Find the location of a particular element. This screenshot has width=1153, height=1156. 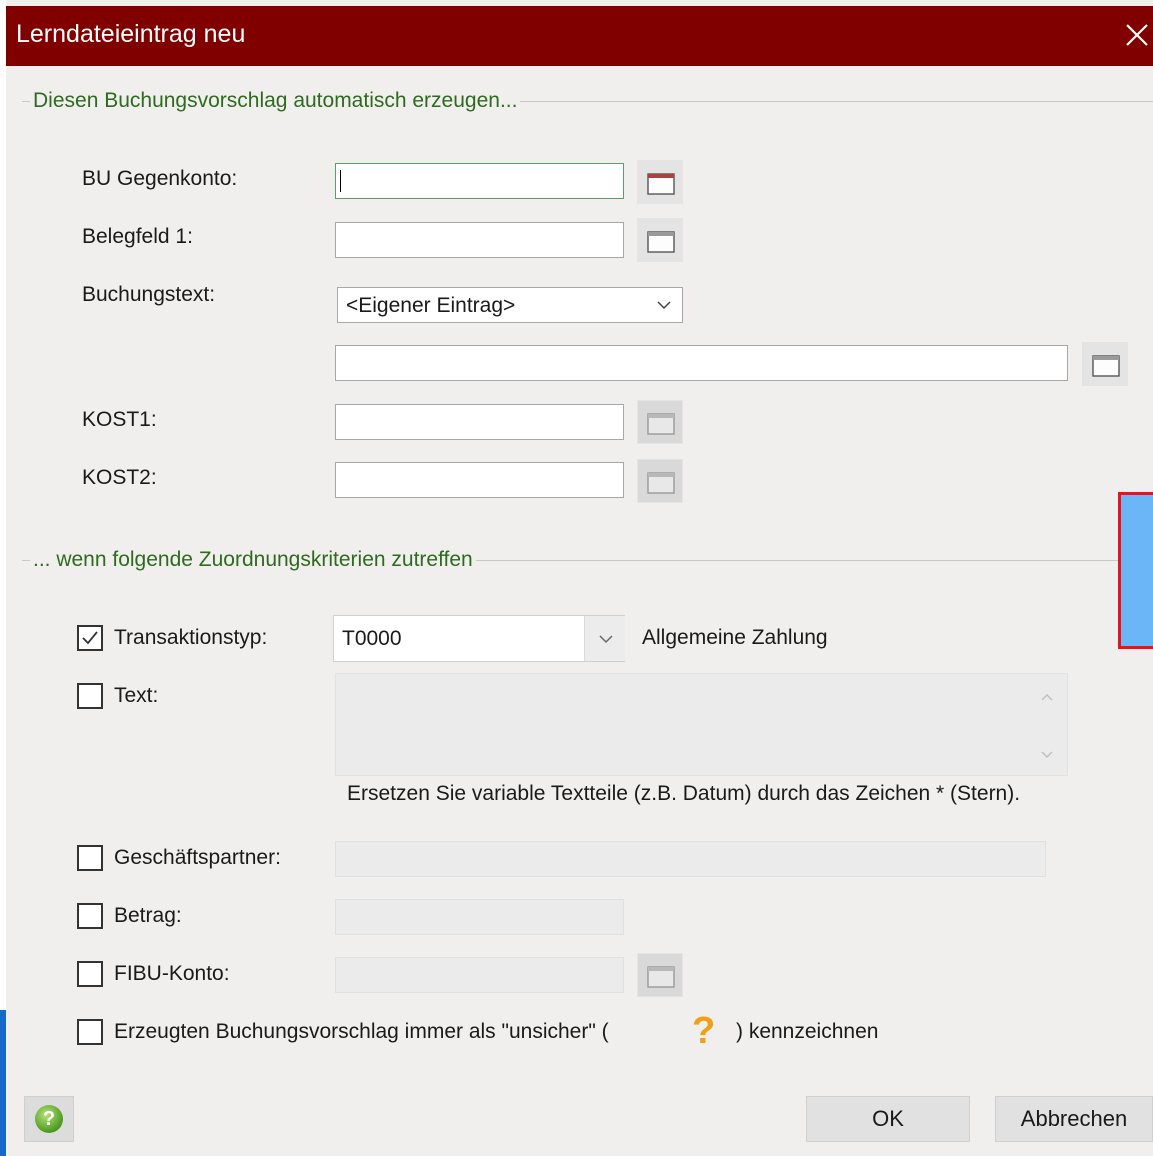

window-title: Lerndateieintrag neu is located at coordinates (131, 34).